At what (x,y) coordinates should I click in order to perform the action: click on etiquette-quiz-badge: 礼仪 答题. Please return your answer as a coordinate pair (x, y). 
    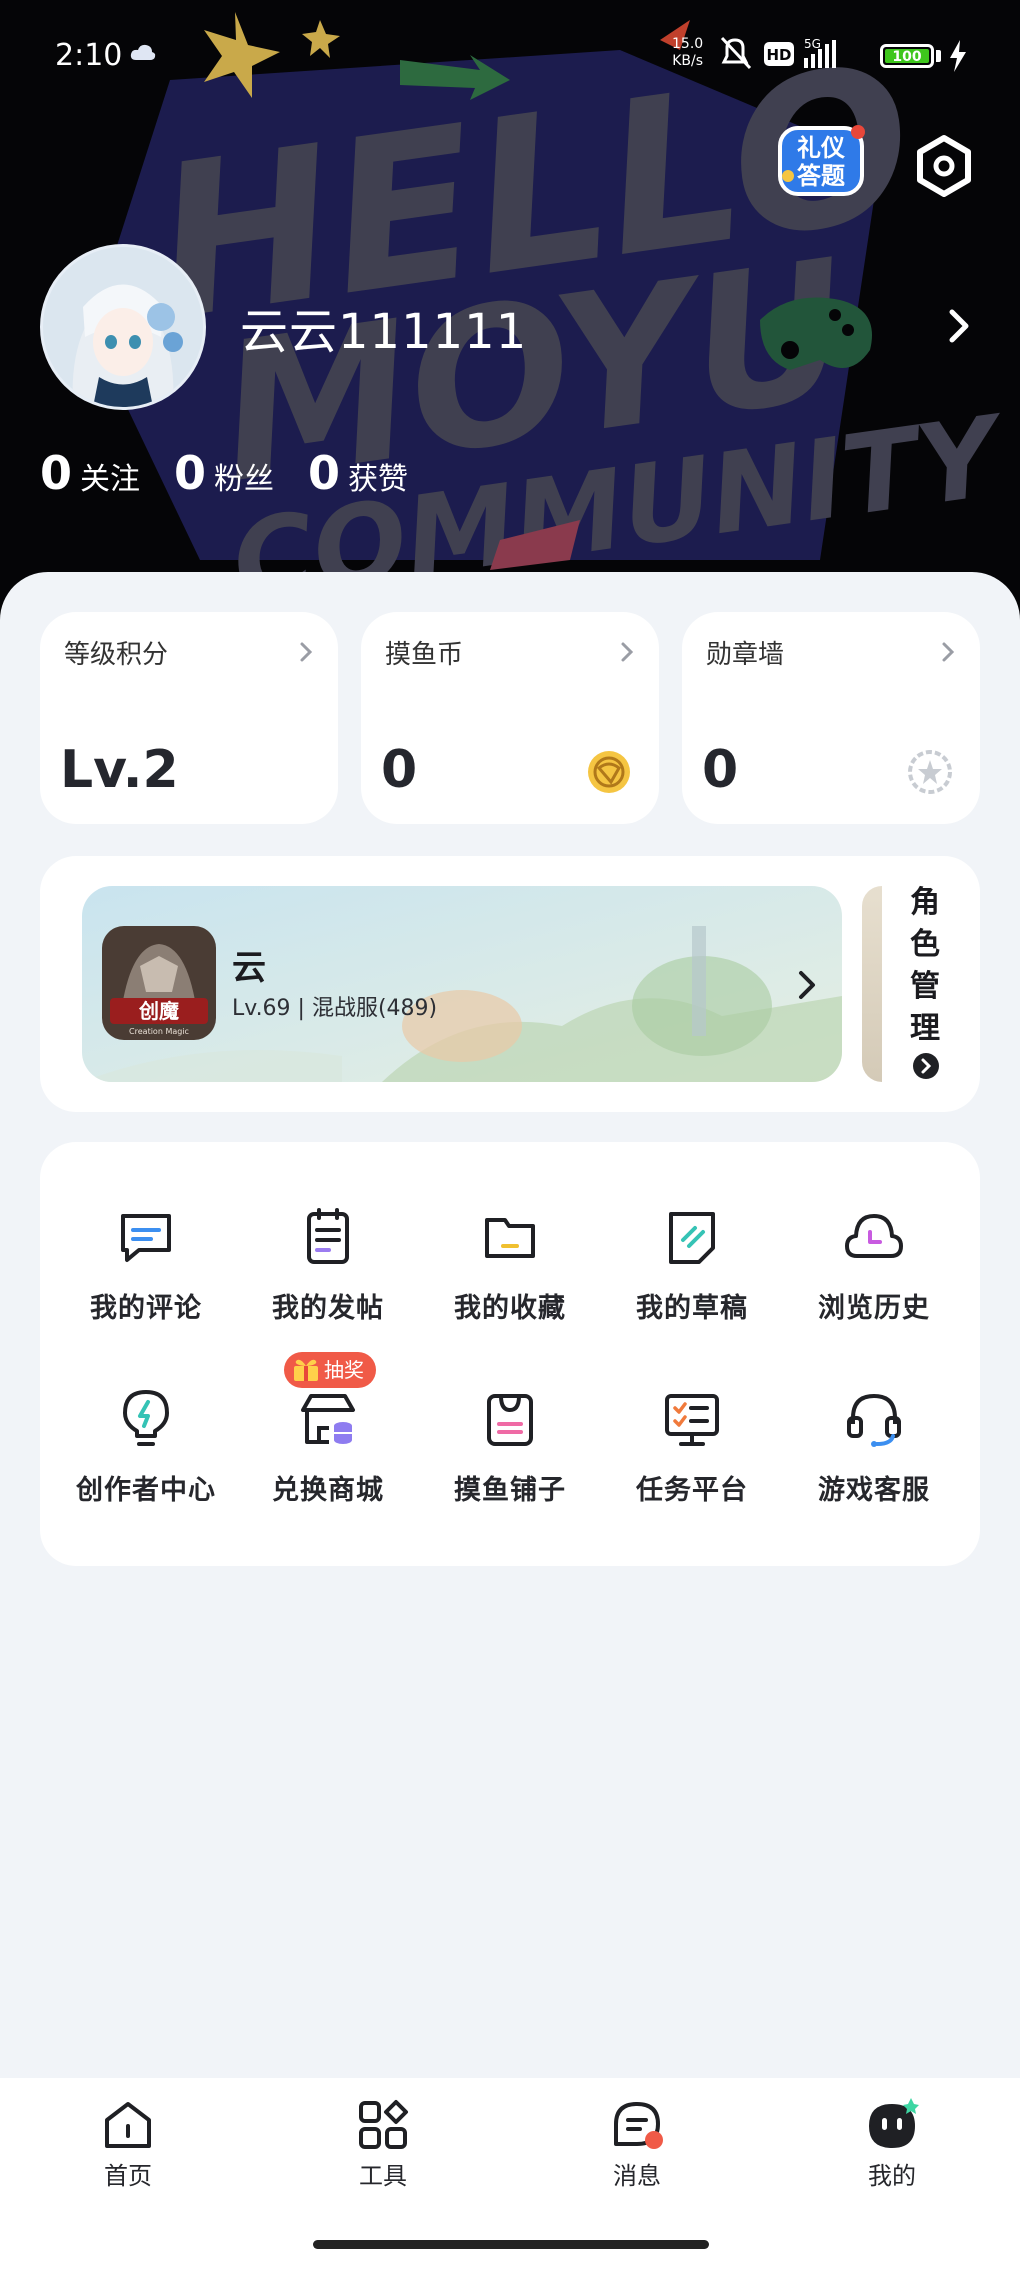
    Looking at the image, I should click on (822, 159).